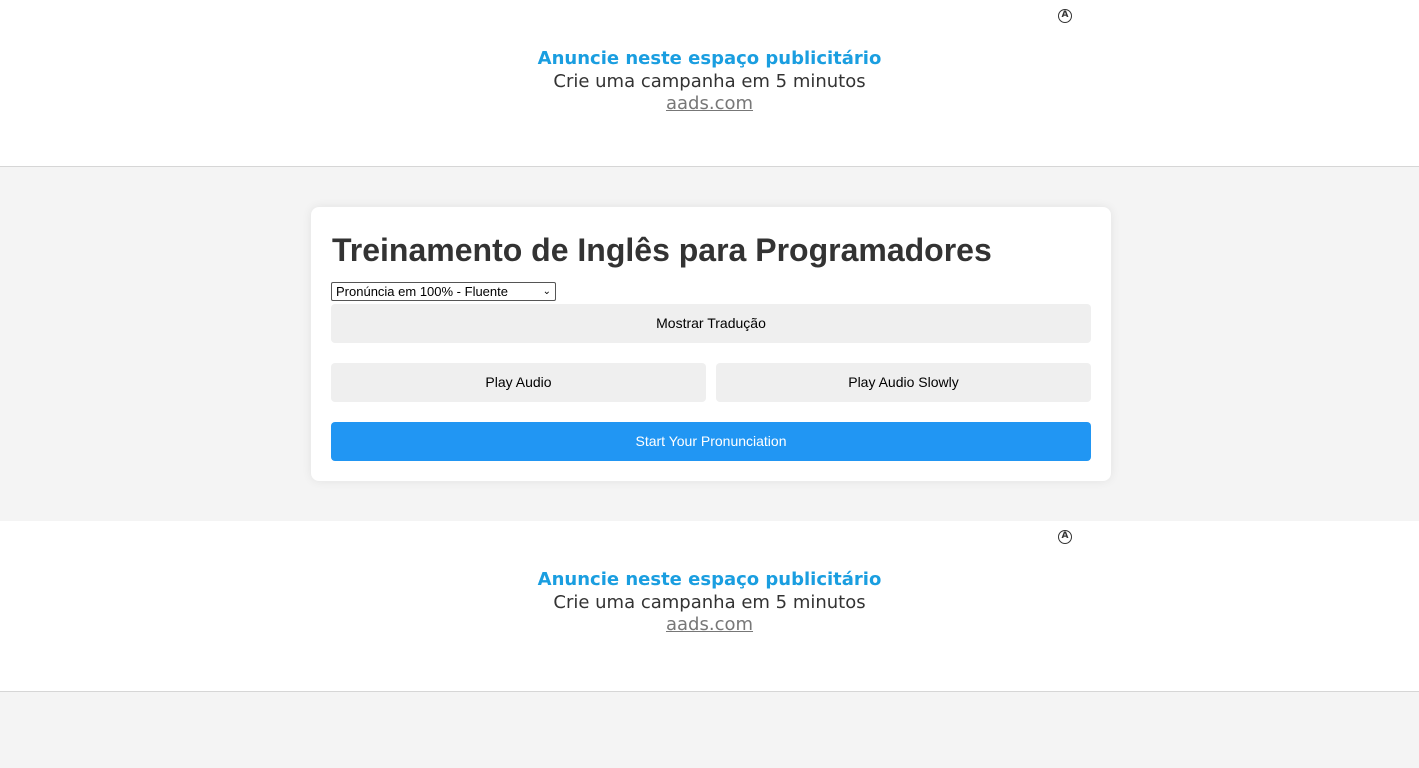 The height and width of the screenshot is (768, 1419). What do you see at coordinates (903, 382) in the screenshot?
I see `play-audio-slowly-button: Play Audio Slowly` at bounding box center [903, 382].